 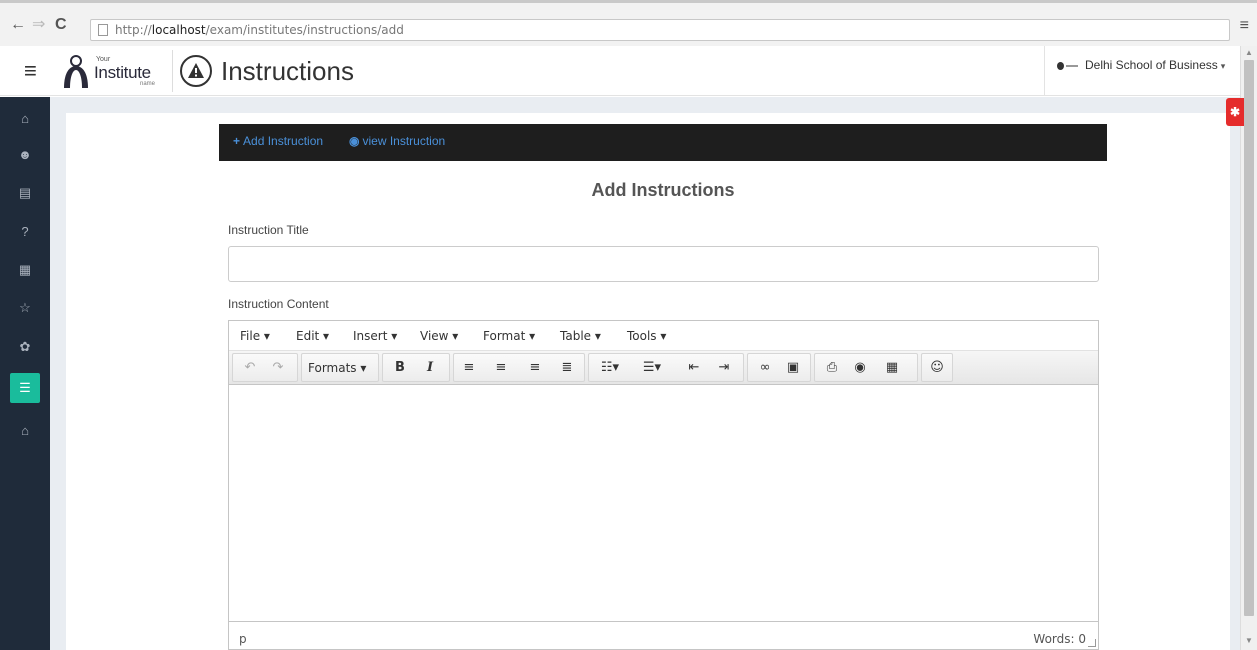 What do you see at coordinates (283, 141) in the screenshot?
I see `tab-add-label: Add Instruction` at bounding box center [283, 141].